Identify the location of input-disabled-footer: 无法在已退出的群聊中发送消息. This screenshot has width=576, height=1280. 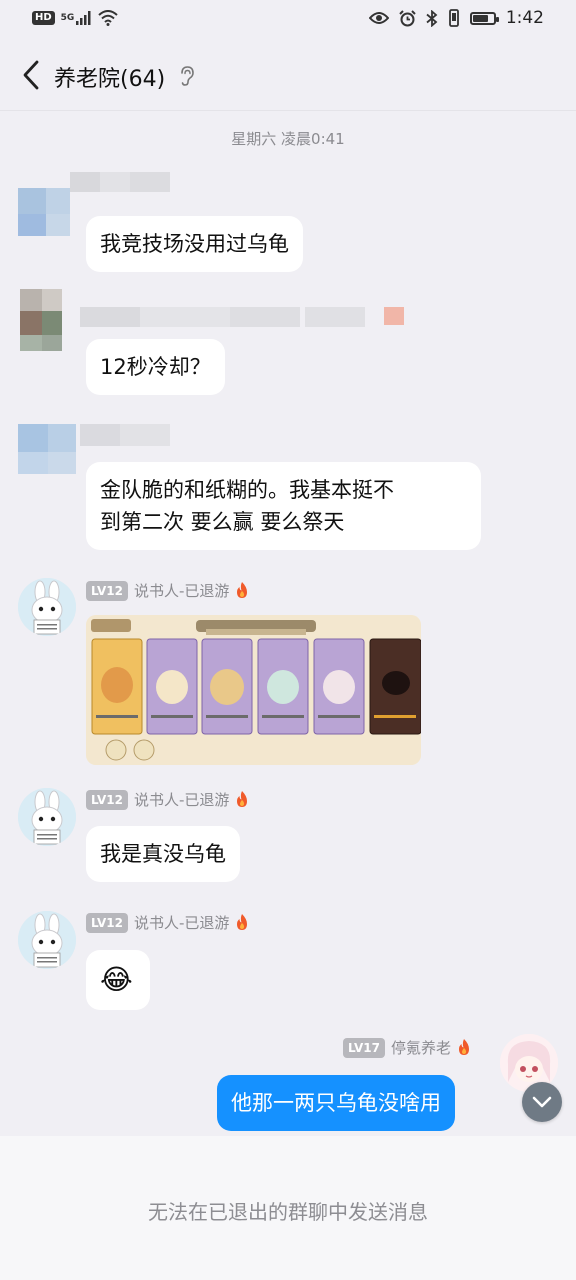
(288, 1208).